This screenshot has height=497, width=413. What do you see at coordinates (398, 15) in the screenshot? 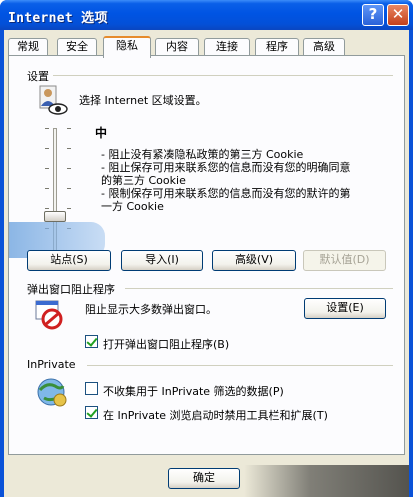
I see `close-button: ✕` at bounding box center [398, 15].